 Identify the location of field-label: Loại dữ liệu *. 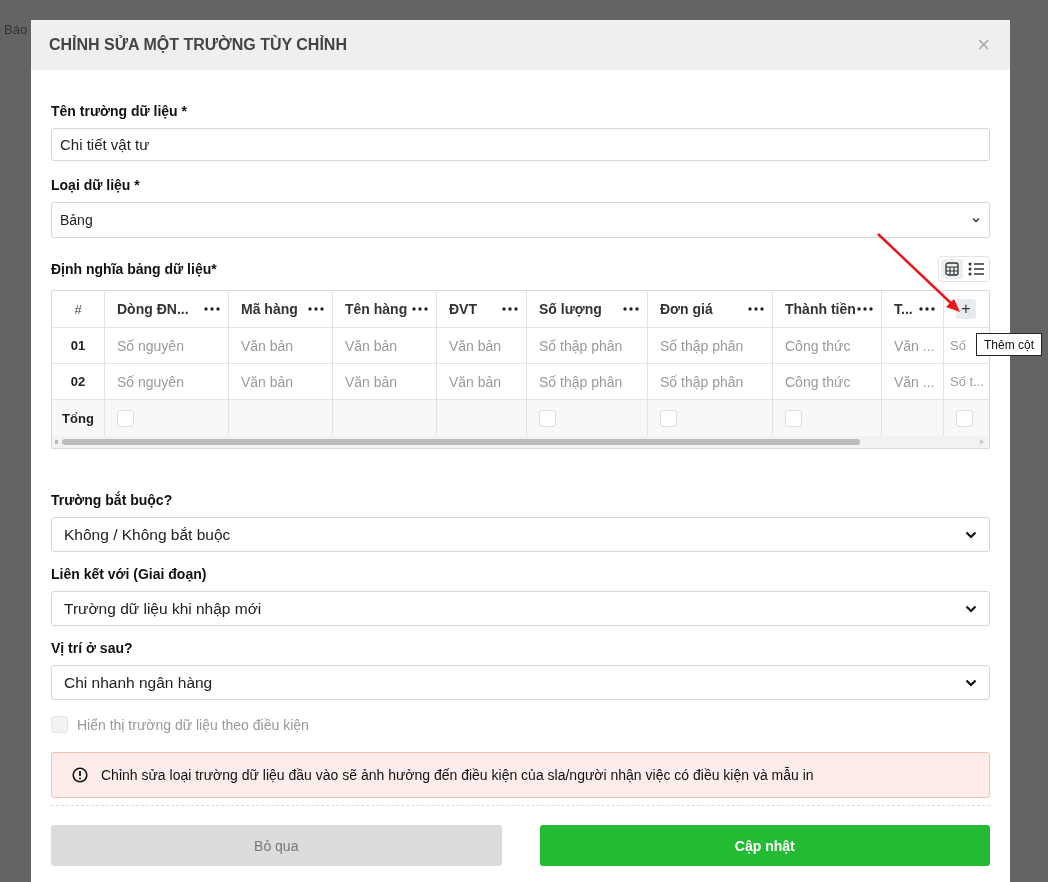
(96, 185).